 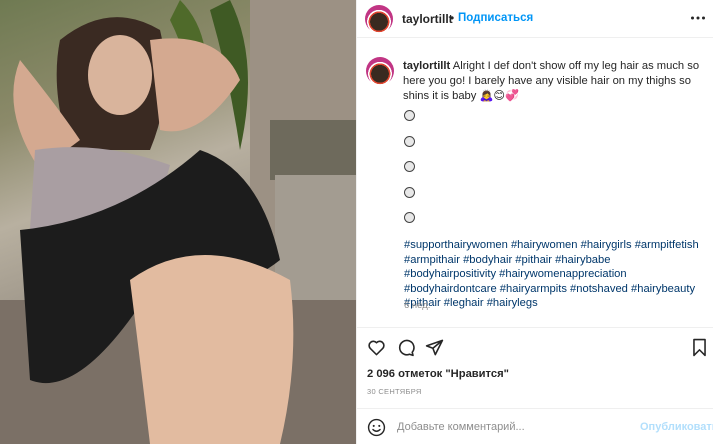 I want to click on heart-icon, so click(x=376, y=347).